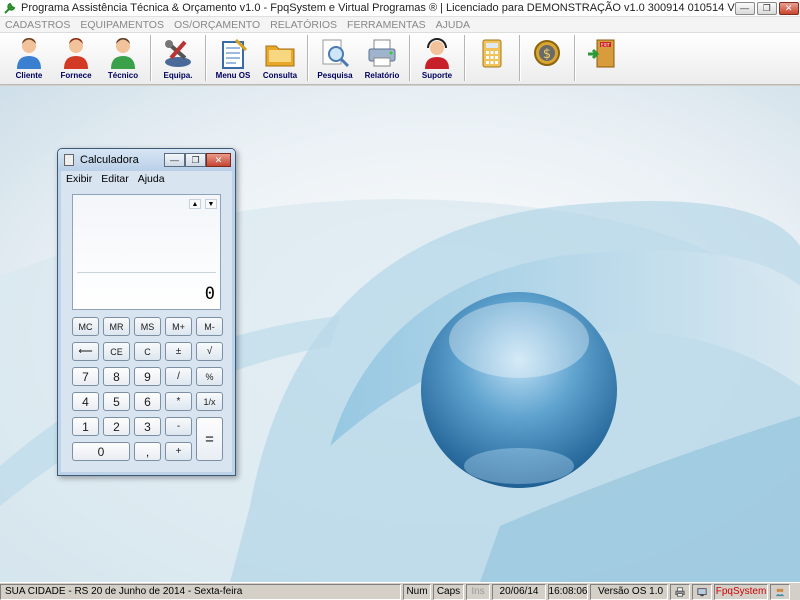  What do you see at coordinates (174, 160) in the screenshot?
I see `calculator-minimize-button: —` at bounding box center [174, 160].